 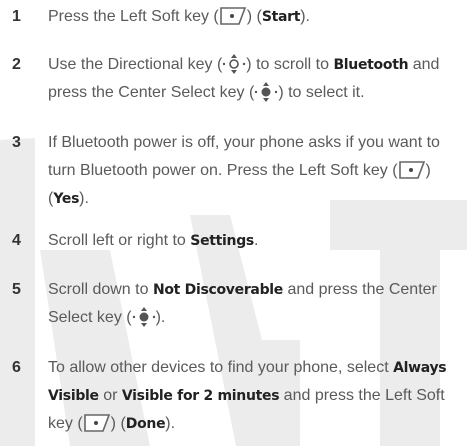 I want to click on step-text: Scroll left or right to Settings., so click(x=255, y=241).